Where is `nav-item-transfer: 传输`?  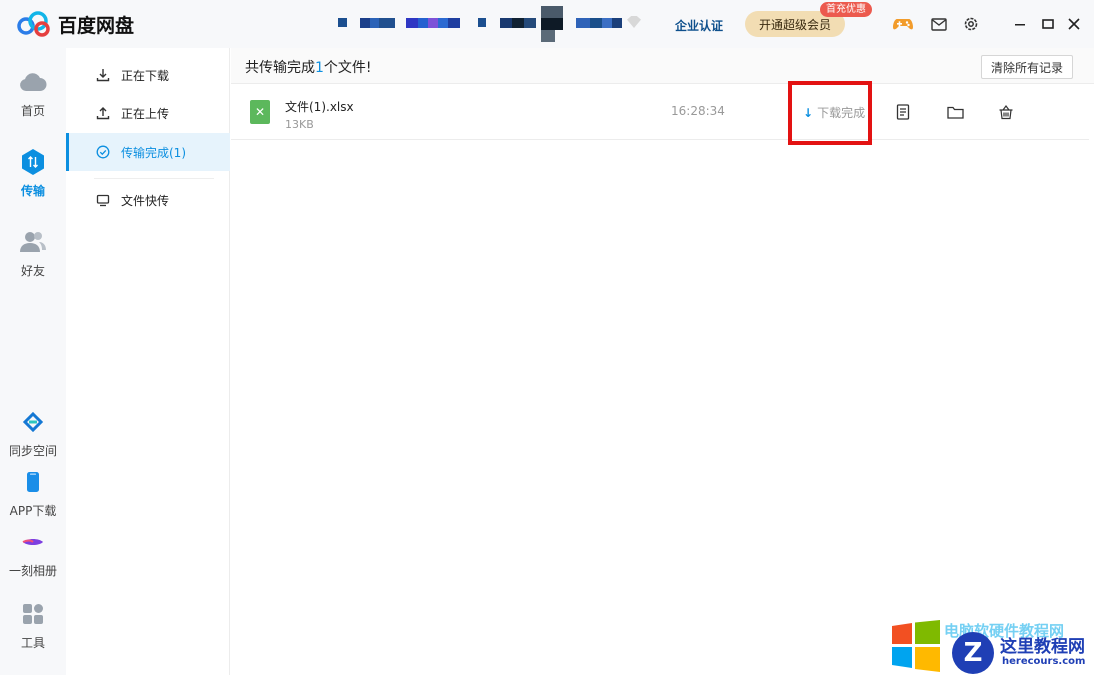
nav-item-transfer: 传输 is located at coordinates (33, 173).